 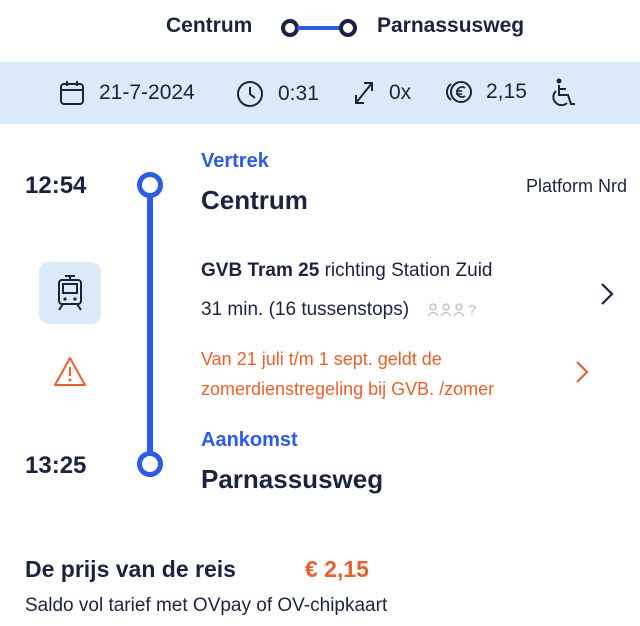 What do you see at coordinates (254, 200) in the screenshot?
I see `departure-station: Centrum` at bounding box center [254, 200].